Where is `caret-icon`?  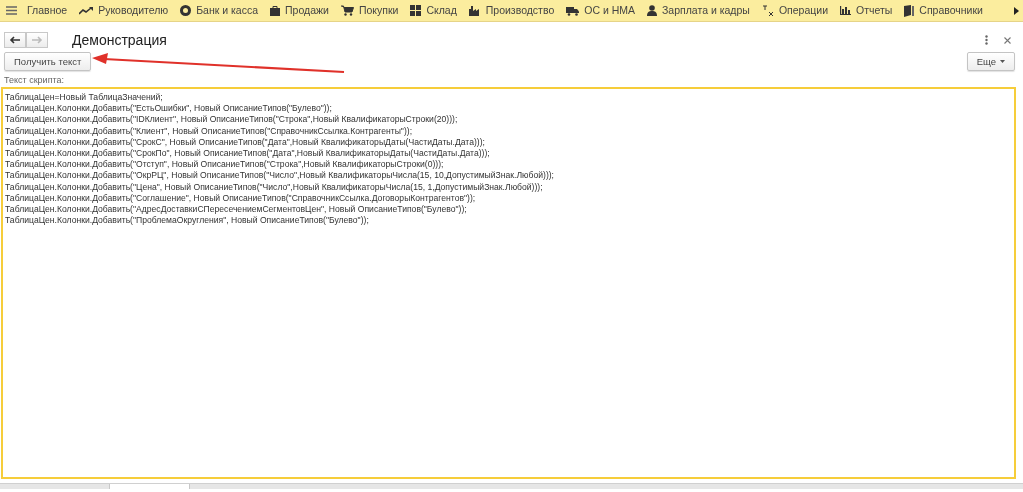 caret-icon is located at coordinates (1002, 61).